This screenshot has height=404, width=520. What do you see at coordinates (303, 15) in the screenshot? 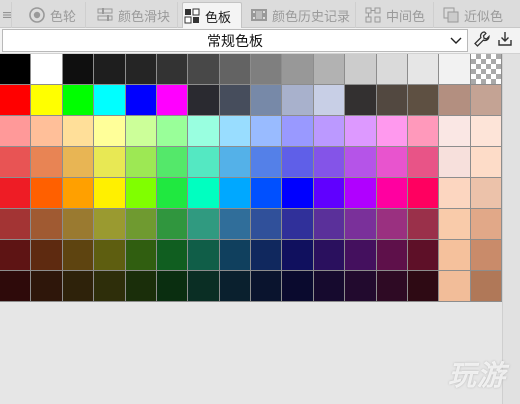
I see `tab-color-history: 颜色历史记录` at bounding box center [303, 15].